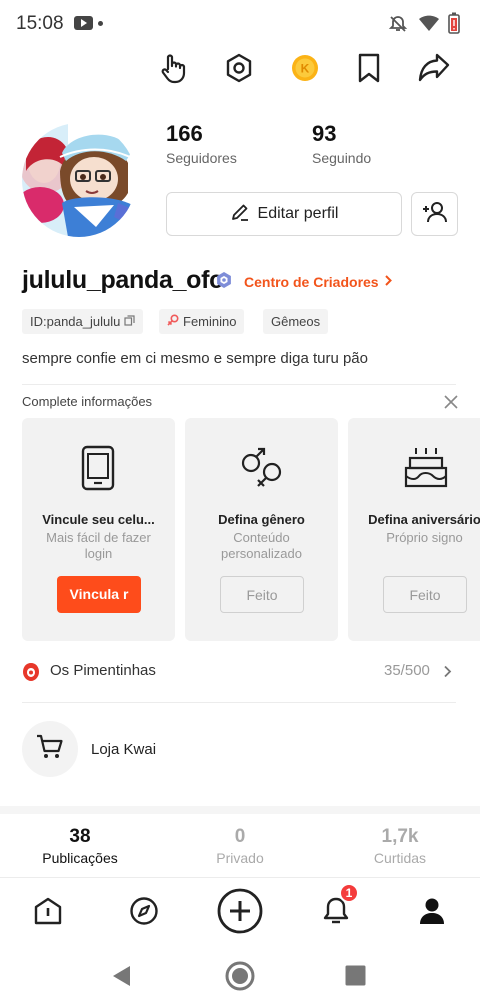 The width and height of the screenshot is (480, 1008). Describe the element at coordinates (425, 594) in the screenshot. I see `set-birthday-done-button: Feito` at that location.